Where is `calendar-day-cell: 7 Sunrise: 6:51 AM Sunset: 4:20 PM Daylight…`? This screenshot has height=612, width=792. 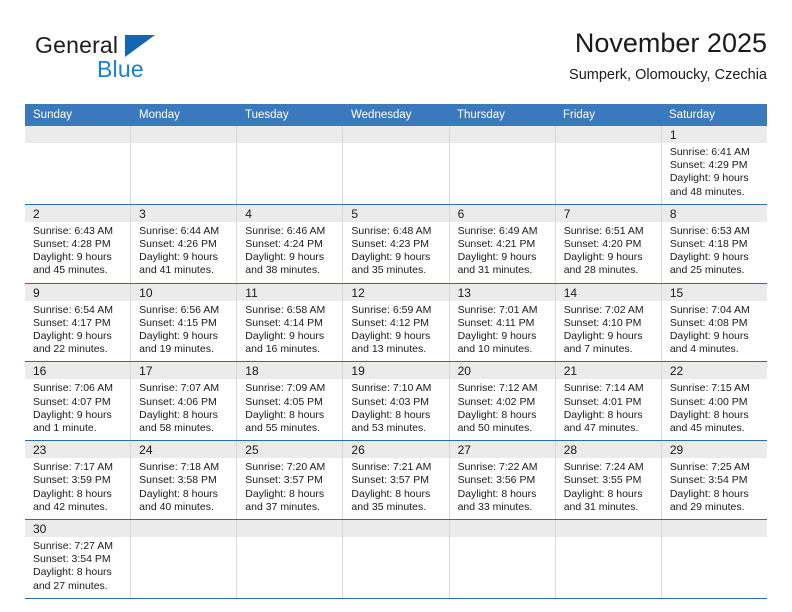
calendar-day-cell: 7 Sunrise: 6:51 AM Sunset: 4:20 PM Daylight… is located at coordinates (608, 243).